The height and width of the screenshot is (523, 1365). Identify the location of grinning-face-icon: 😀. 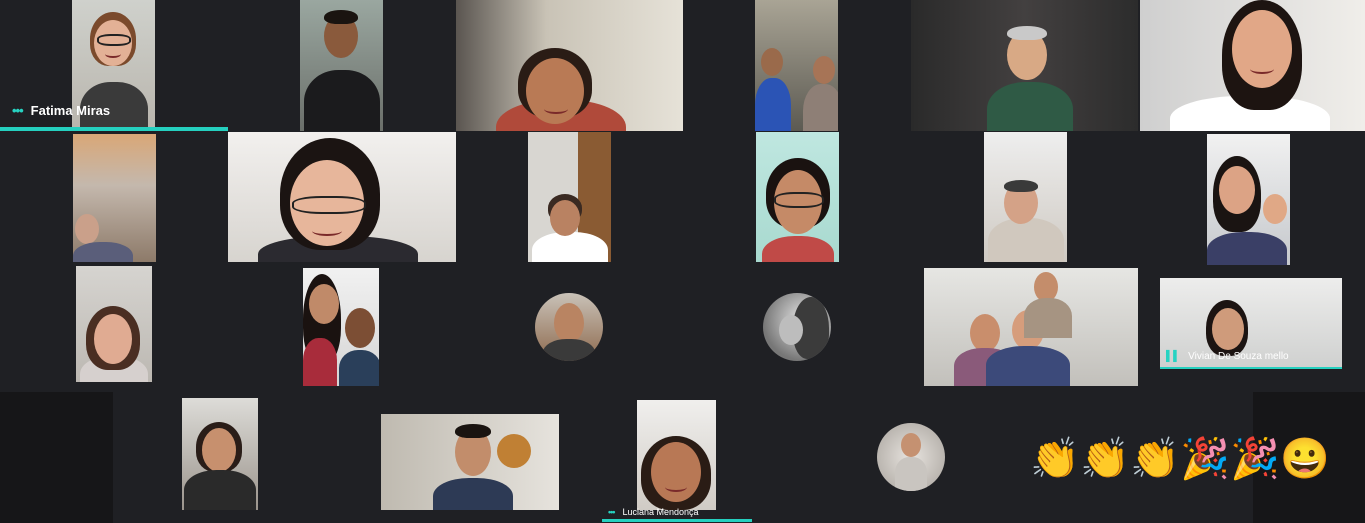
(1305, 459).